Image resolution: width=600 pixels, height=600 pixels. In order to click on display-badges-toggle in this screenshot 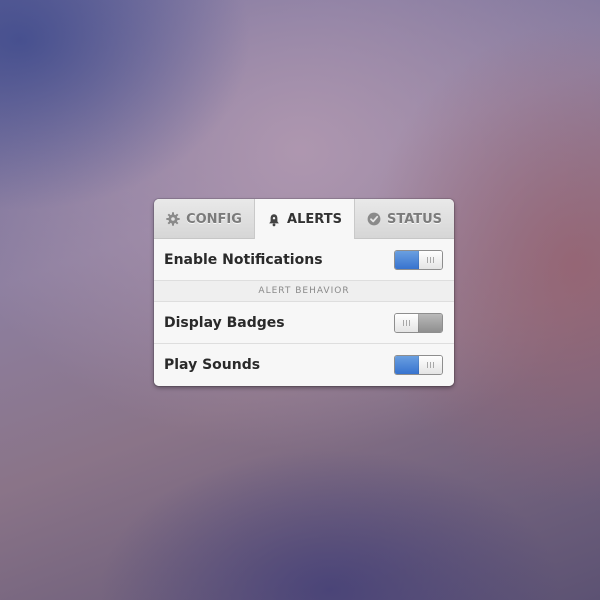, I will do `click(418, 323)`.